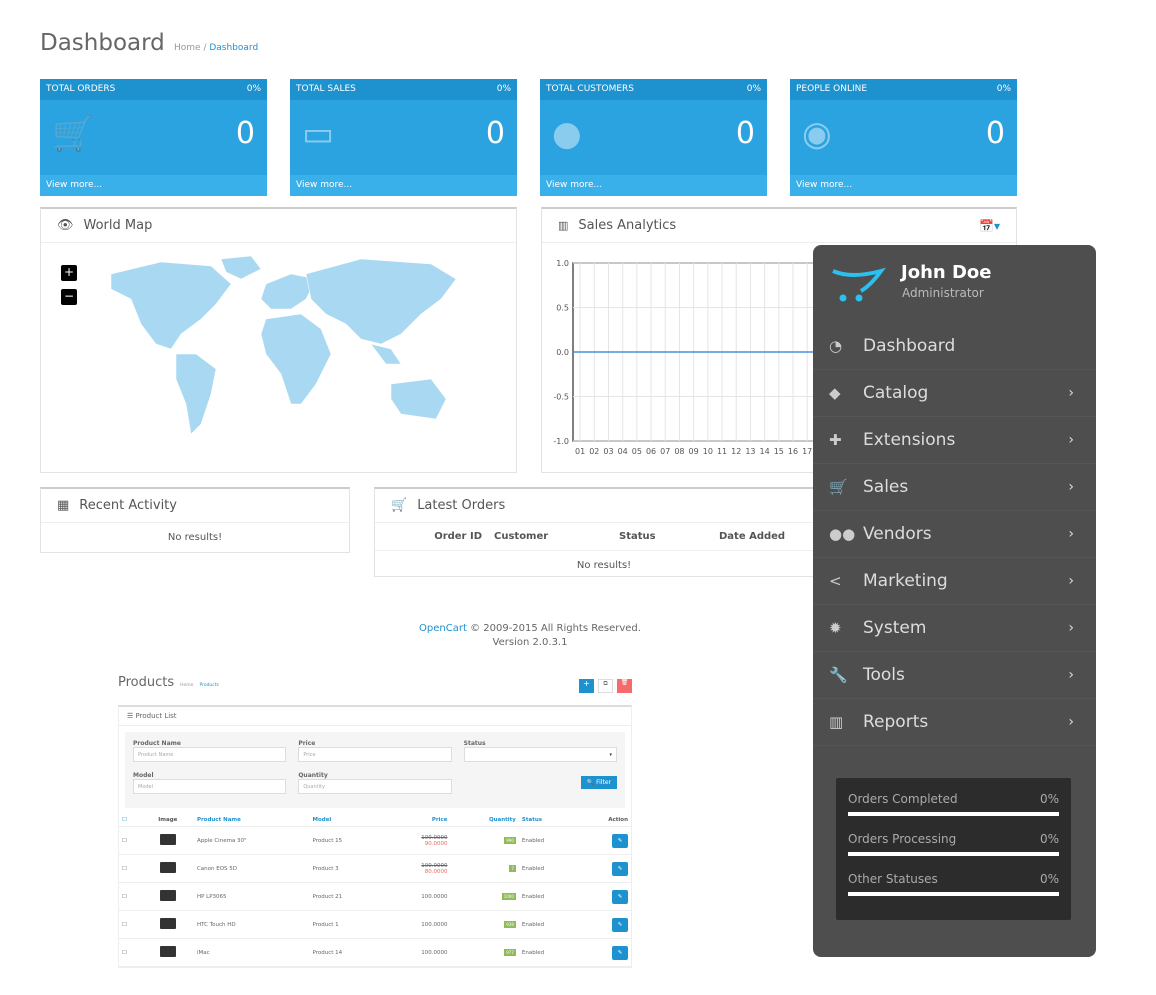 The height and width of the screenshot is (995, 1156). What do you see at coordinates (954, 440) in the screenshot?
I see `sidebar-item-extensions: ✚ Extensions ›` at bounding box center [954, 440].